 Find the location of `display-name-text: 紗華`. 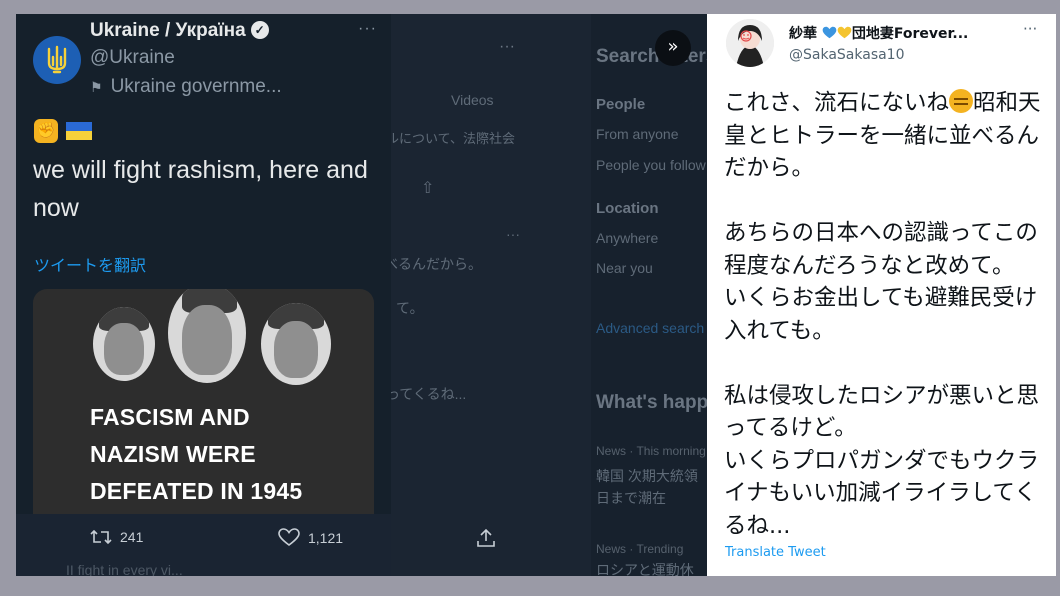

display-name-text: 紗華 is located at coordinates (803, 34).